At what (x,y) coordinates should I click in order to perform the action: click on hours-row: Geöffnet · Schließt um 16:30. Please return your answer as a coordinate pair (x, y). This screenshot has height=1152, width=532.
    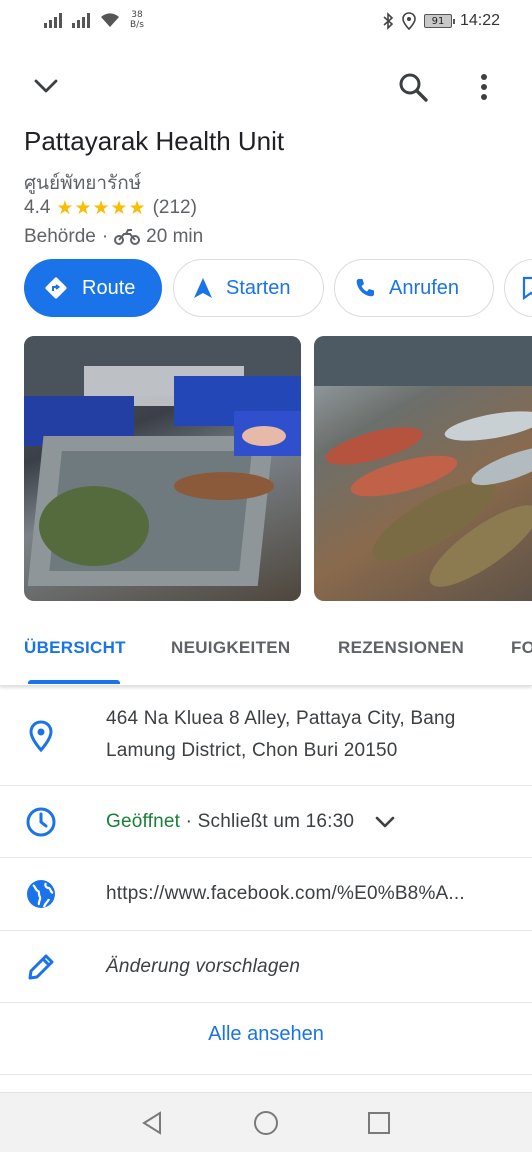
    Looking at the image, I should click on (266, 822).